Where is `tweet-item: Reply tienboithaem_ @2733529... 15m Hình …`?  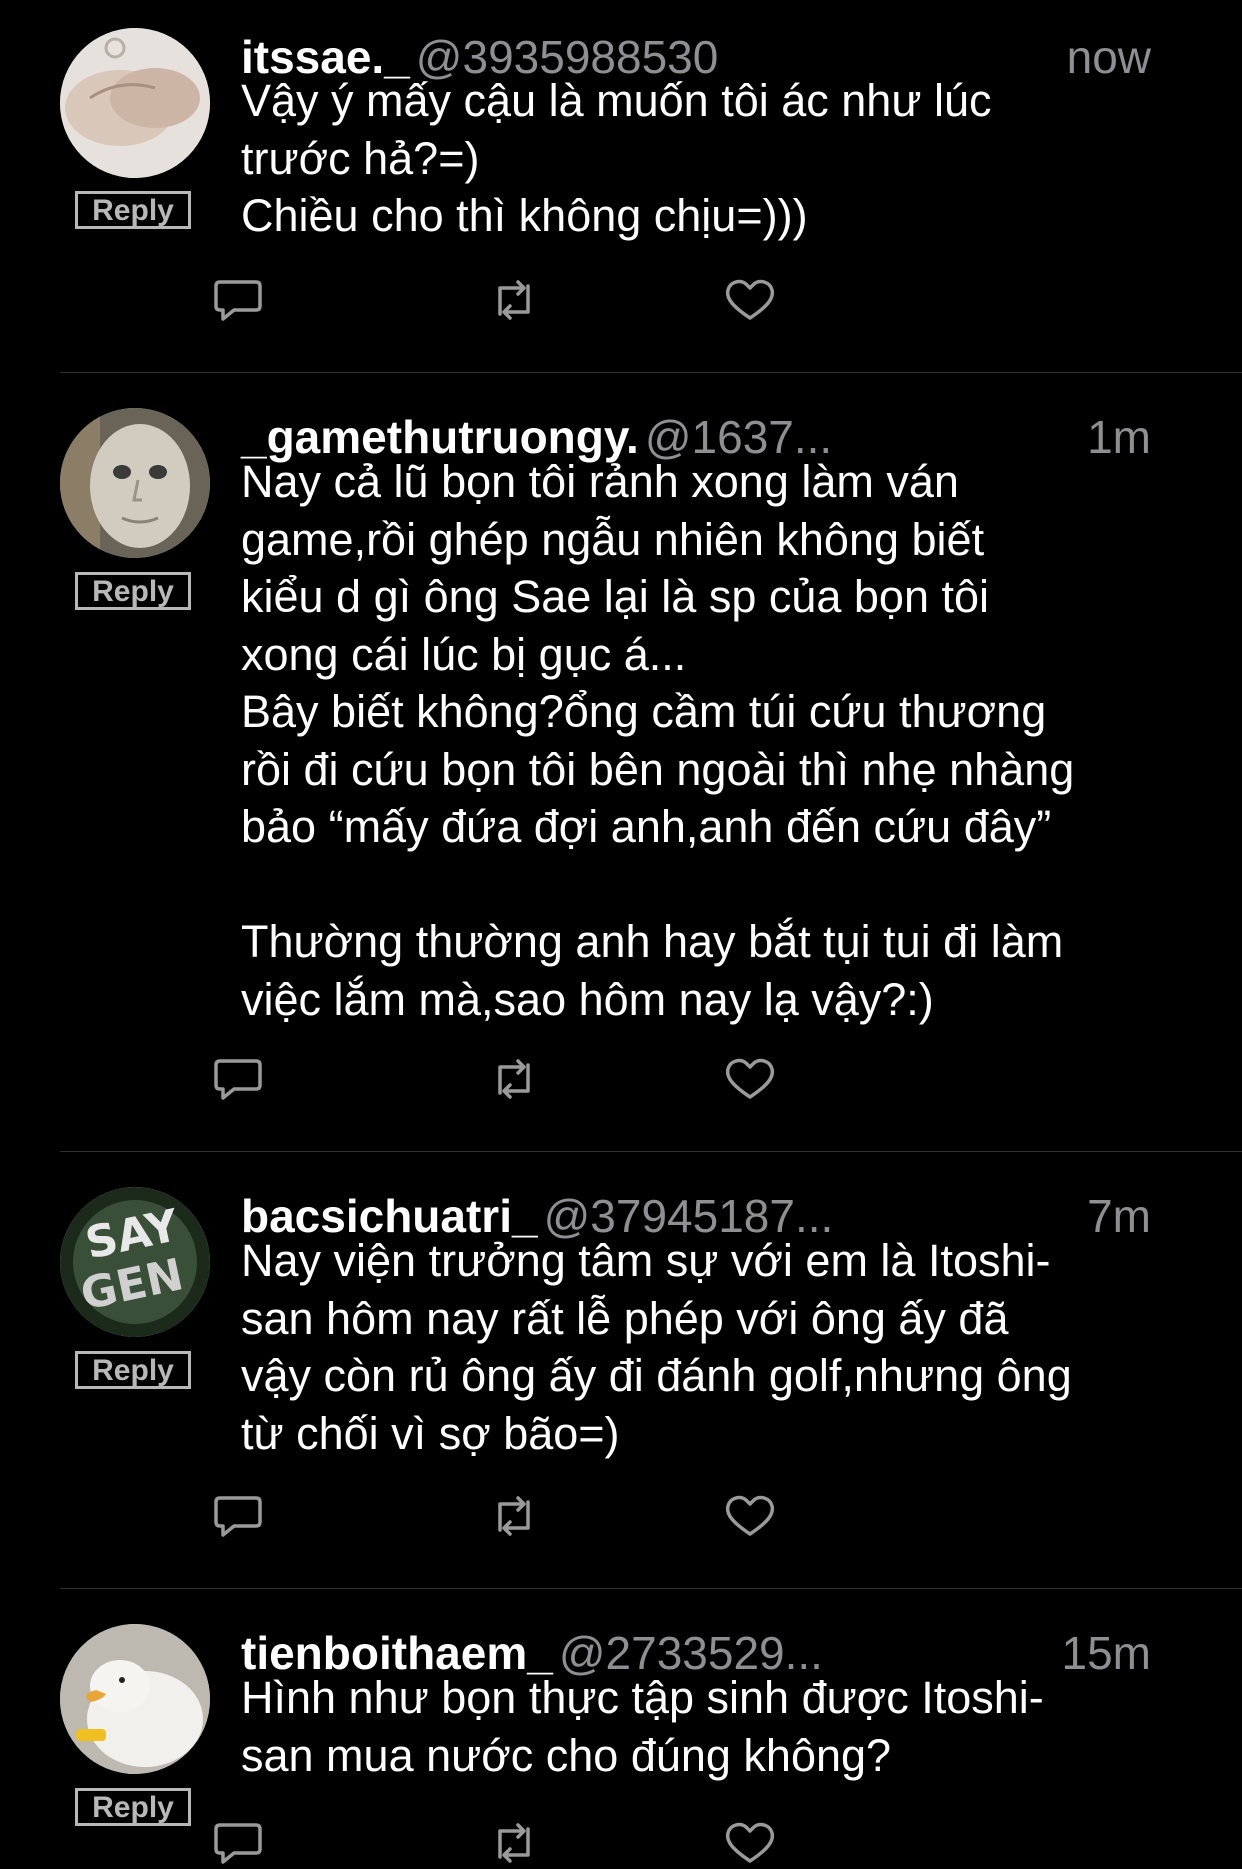
tweet-item: Reply tienboithaem_ @2733529... 15m Hình … is located at coordinates (621, 1746).